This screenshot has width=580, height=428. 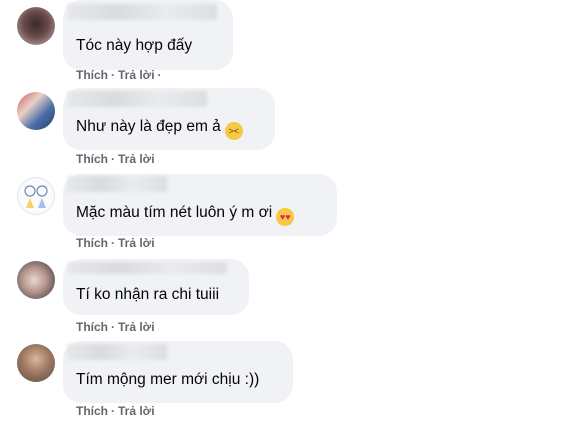 I want to click on squinting-tongue-emoji-icon: ><, so click(x=233, y=131).